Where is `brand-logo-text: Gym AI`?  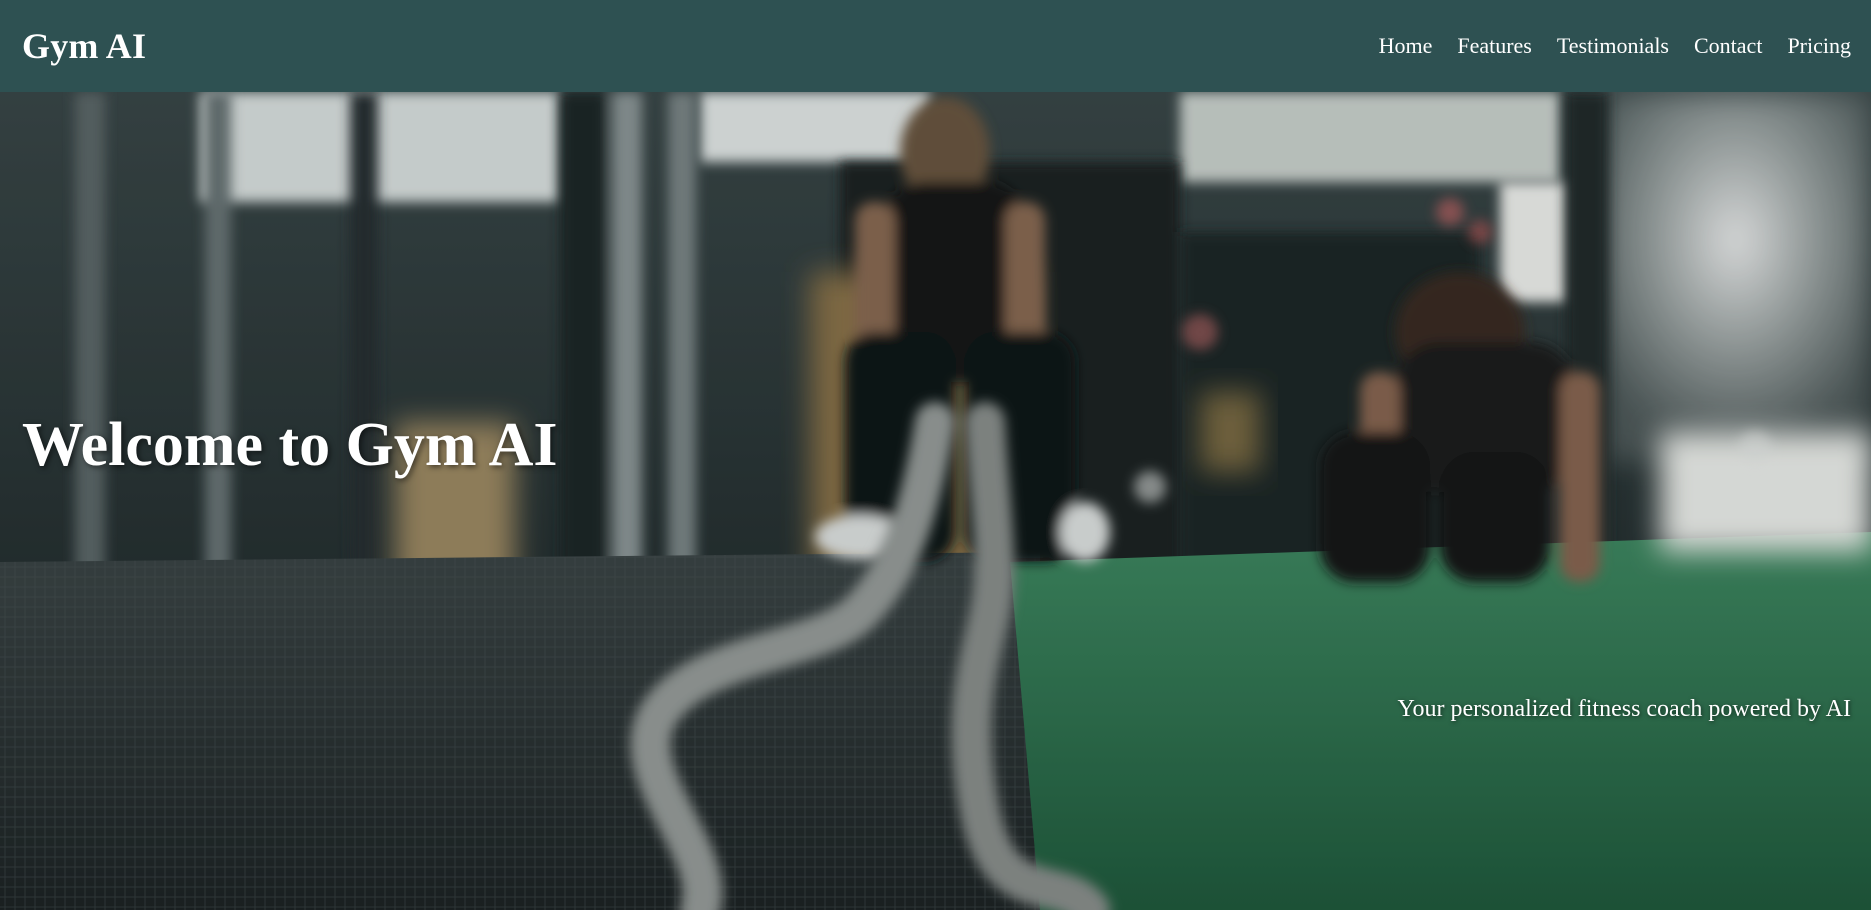
brand-logo-text: Gym AI is located at coordinates (84, 46).